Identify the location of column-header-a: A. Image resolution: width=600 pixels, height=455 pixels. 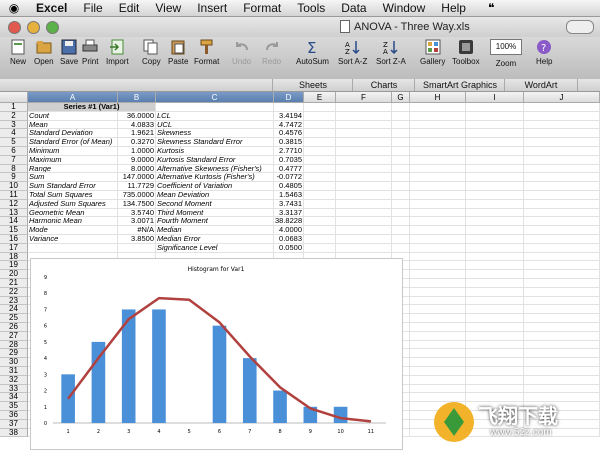
(73, 97).